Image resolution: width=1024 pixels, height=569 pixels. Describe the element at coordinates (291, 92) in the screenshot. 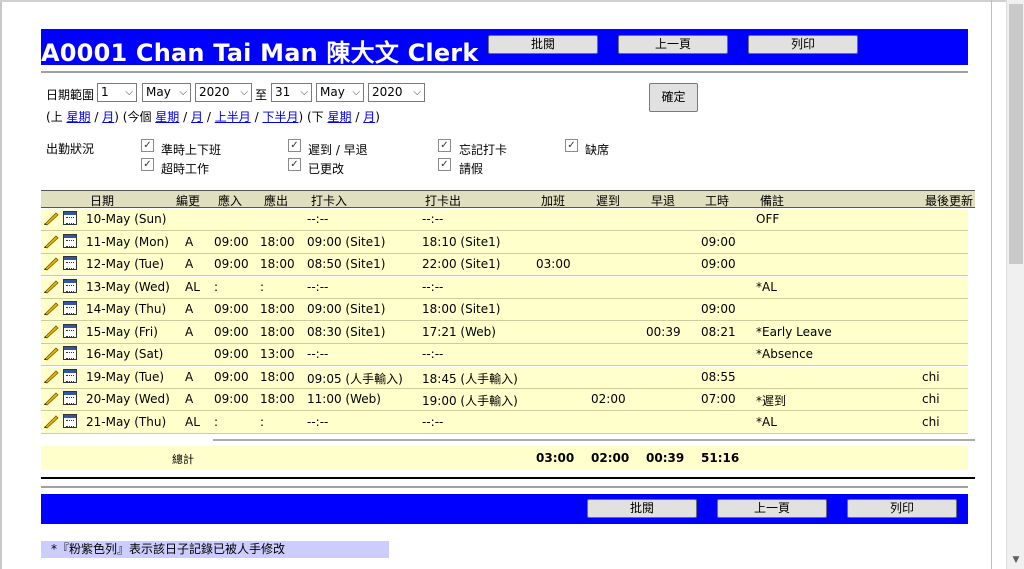

I see `to-day-select: 31 ⌵` at that location.